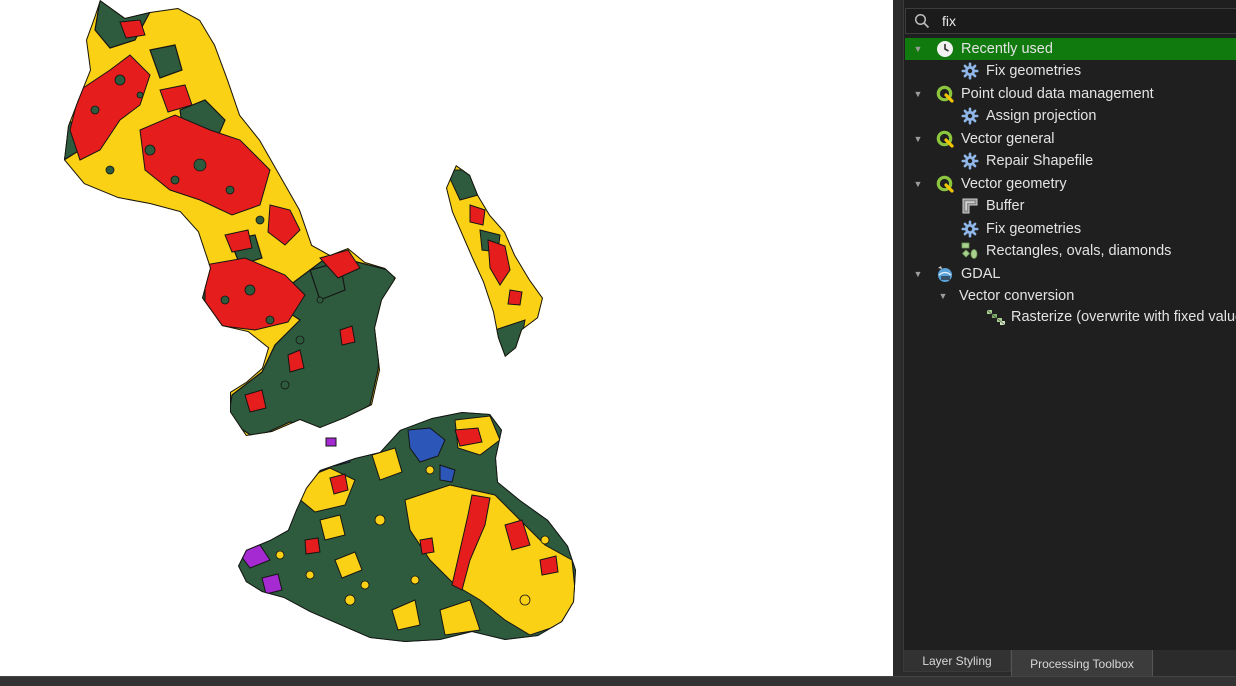 This screenshot has width=1236, height=686. I want to click on tab-layer-styling: Layer Styling, so click(957, 661).